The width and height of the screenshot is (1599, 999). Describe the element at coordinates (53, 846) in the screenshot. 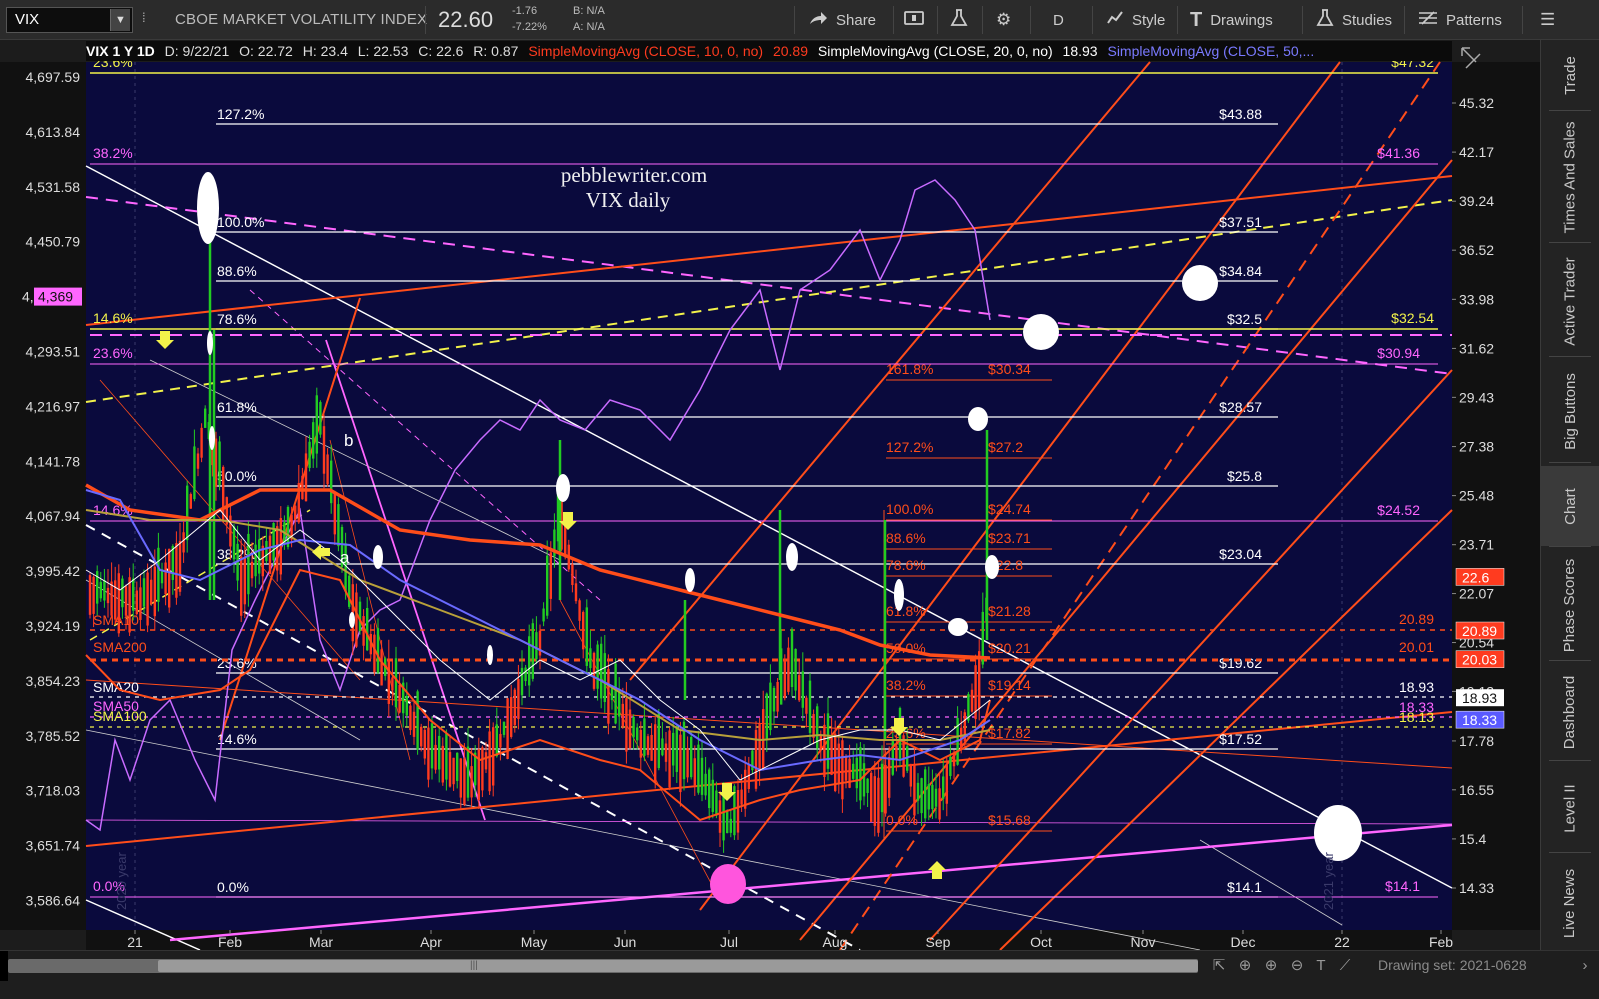

I see `left-axis-tick: 3,651.74` at that location.